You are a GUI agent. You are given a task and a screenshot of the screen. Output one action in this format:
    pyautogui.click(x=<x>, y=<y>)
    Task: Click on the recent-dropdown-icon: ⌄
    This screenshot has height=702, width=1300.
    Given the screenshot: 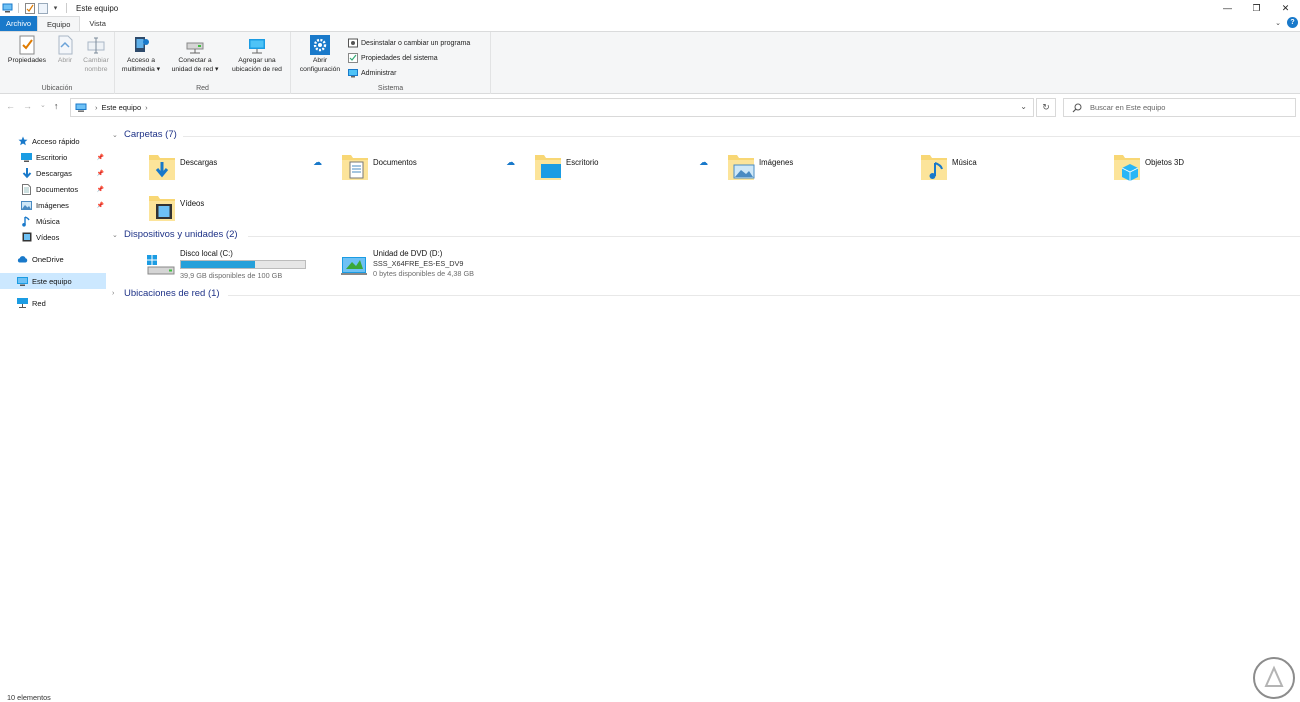 What is the action you would take?
    pyautogui.click(x=43, y=106)
    